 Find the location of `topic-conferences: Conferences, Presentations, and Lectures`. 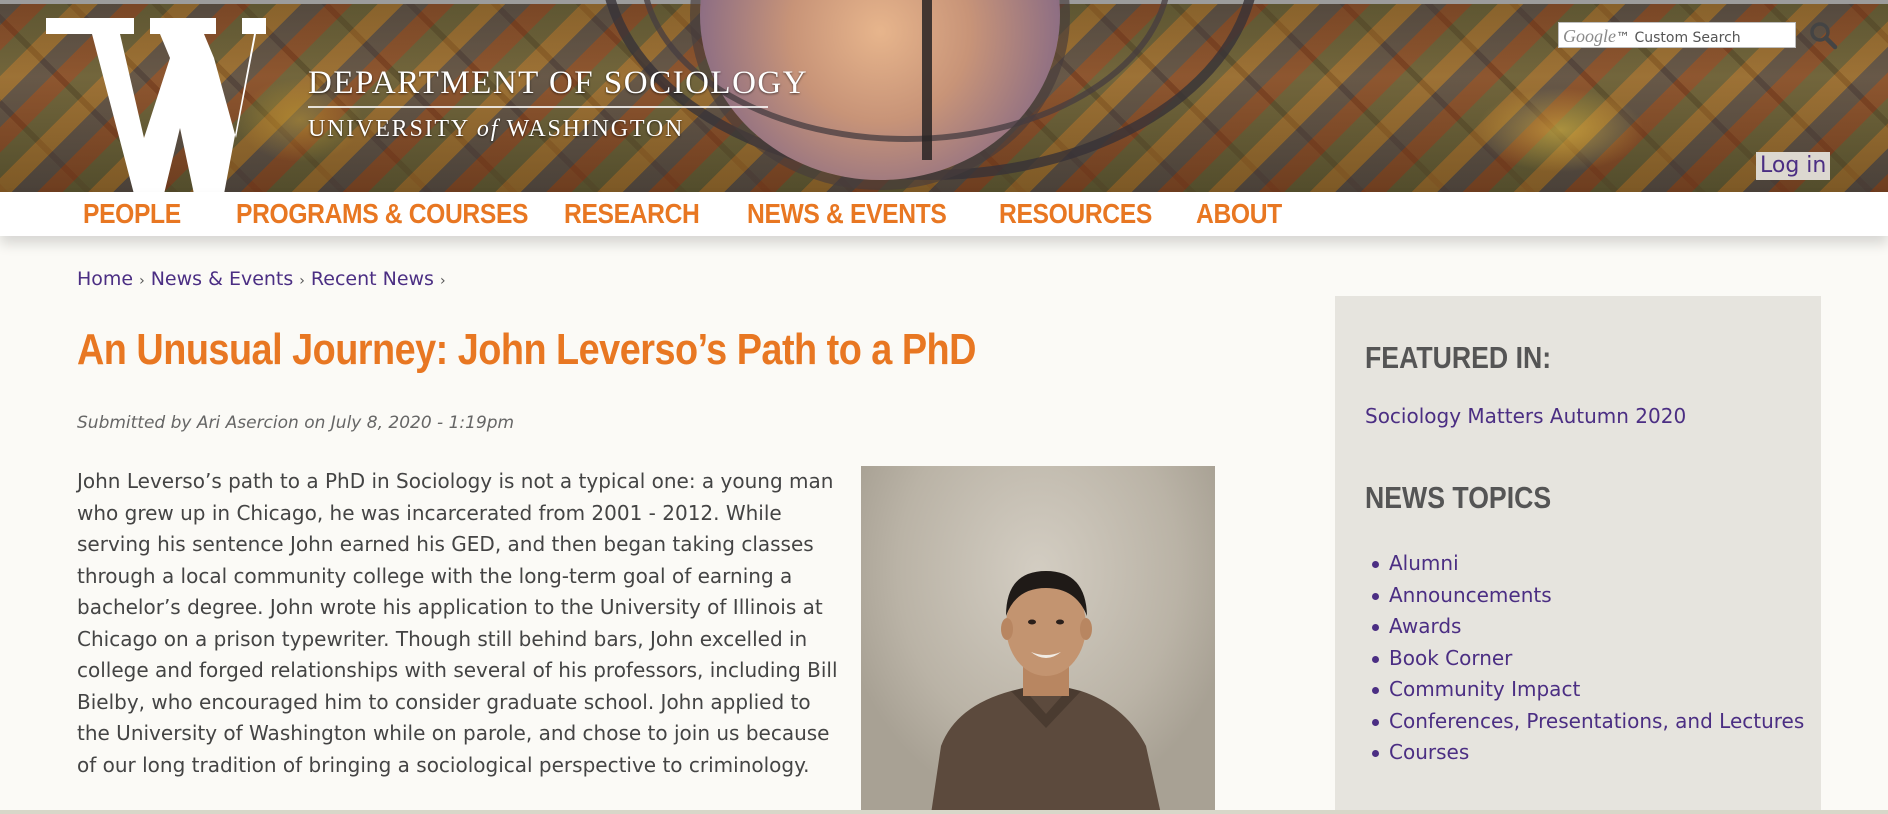

topic-conferences: Conferences, Presentations, and Lectures is located at coordinates (1585, 722).